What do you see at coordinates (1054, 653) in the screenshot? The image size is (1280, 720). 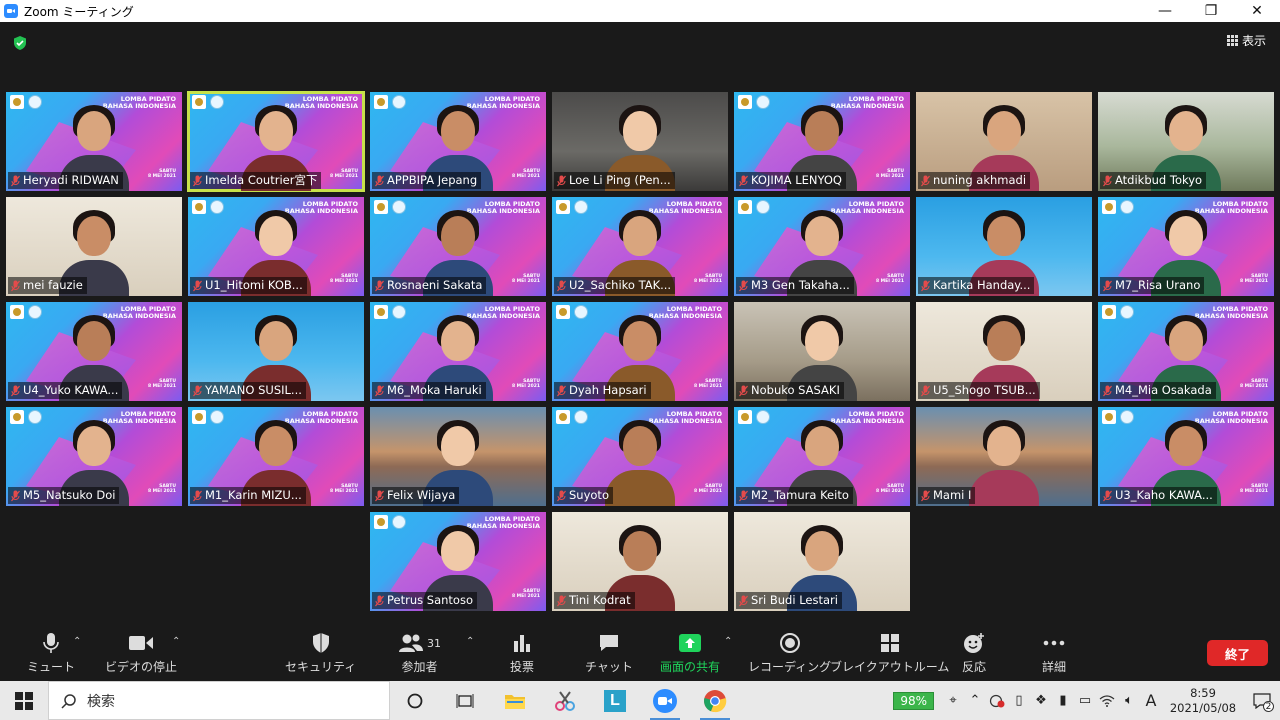 I see `more-button: 詳細` at bounding box center [1054, 653].